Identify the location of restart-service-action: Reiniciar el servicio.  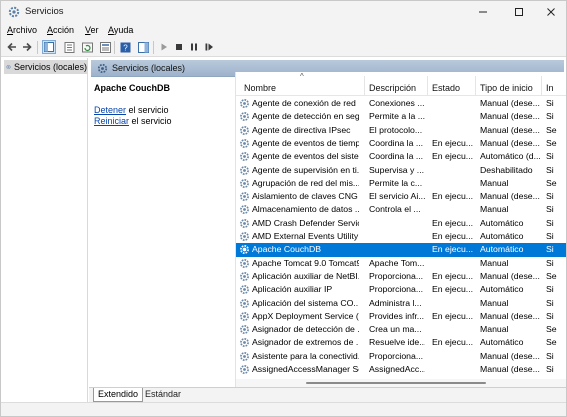
(133, 121).